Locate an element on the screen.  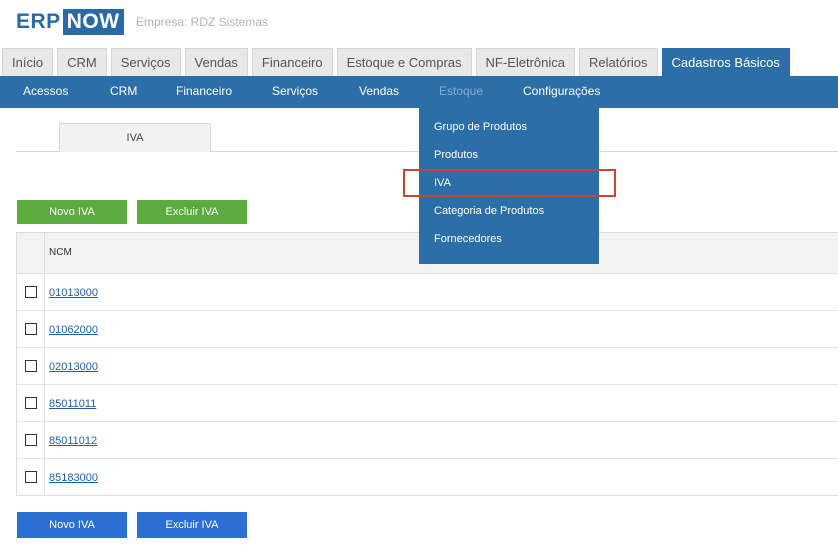
logo-text-erp: ERP is located at coordinates (38, 21).